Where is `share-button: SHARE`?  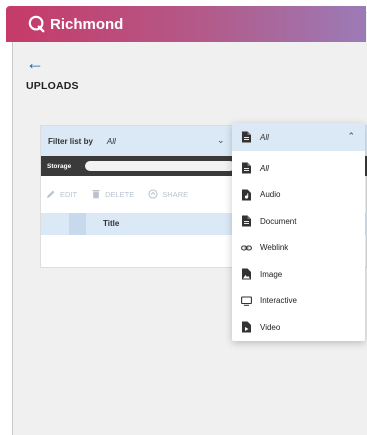
share-button: SHARE is located at coordinates (168, 194).